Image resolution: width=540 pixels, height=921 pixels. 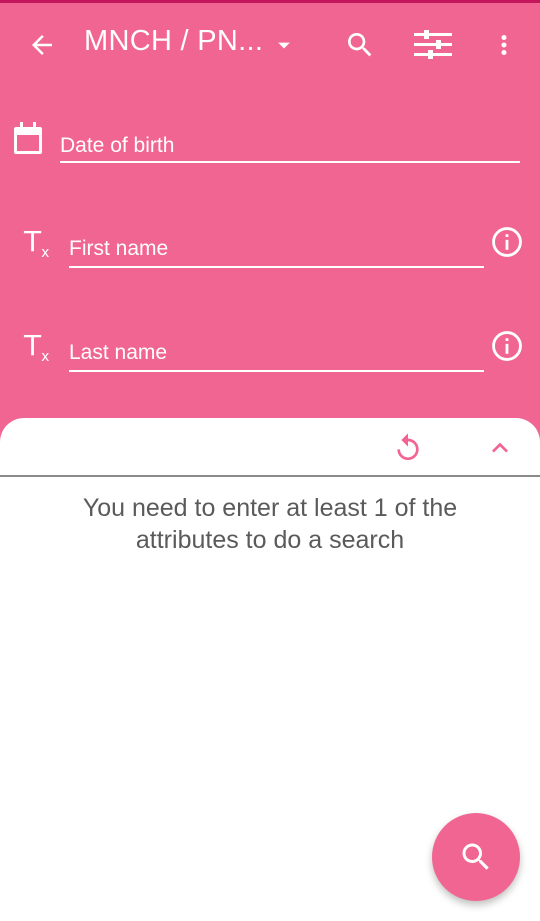 What do you see at coordinates (28, 138) in the screenshot?
I see `calendar-icon` at bounding box center [28, 138].